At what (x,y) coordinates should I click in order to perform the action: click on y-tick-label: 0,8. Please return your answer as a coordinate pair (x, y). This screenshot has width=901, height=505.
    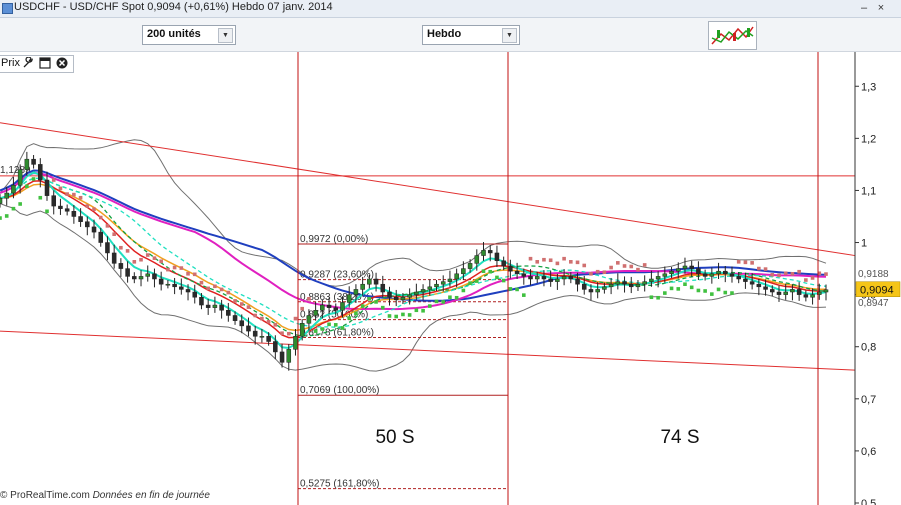
    Looking at the image, I should click on (868, 348).